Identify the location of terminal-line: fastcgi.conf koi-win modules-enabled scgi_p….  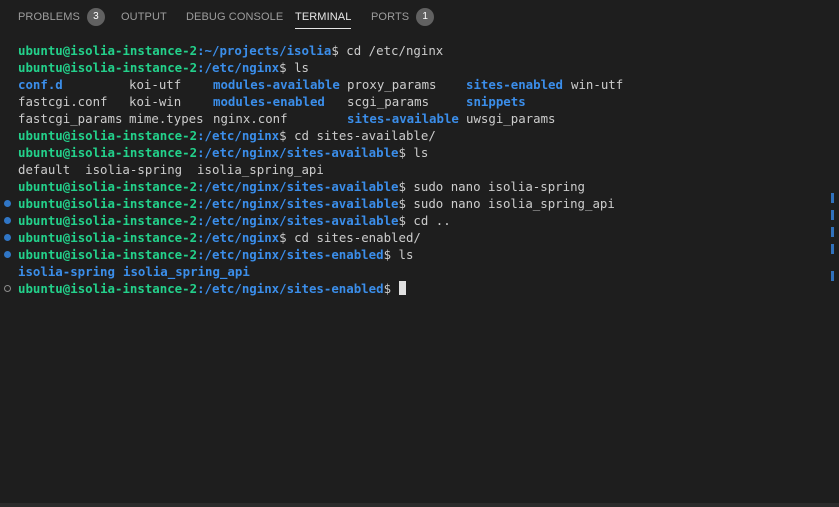
(419, 101).